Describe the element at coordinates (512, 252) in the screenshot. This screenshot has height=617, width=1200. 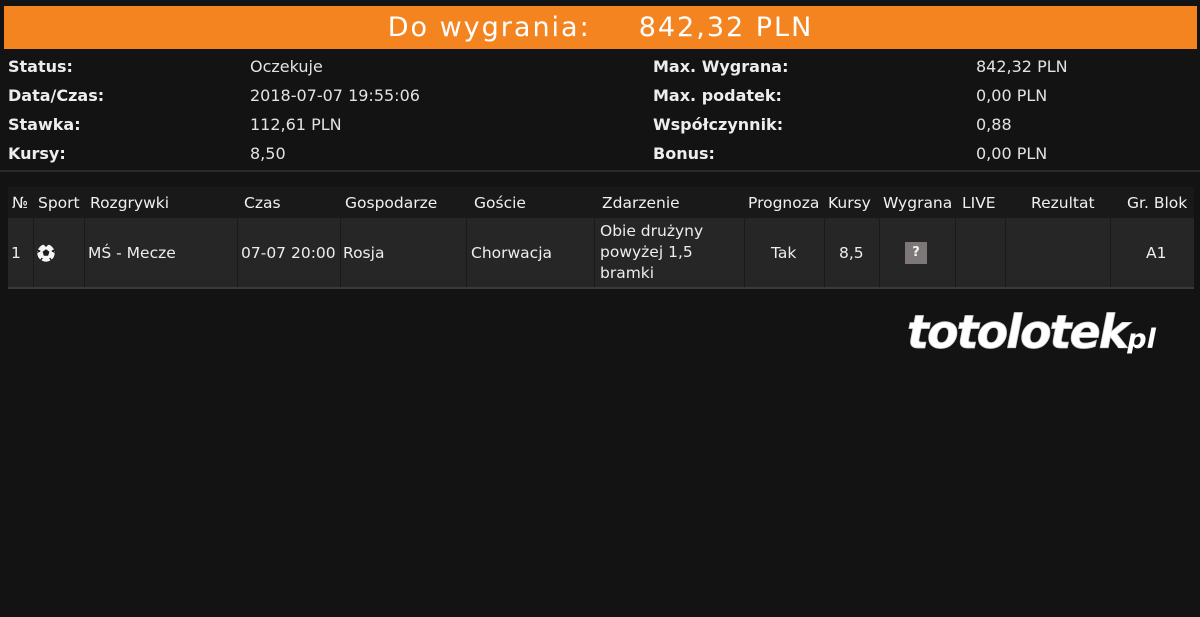
I see `away-team-cell: Chorwacja` at that location.